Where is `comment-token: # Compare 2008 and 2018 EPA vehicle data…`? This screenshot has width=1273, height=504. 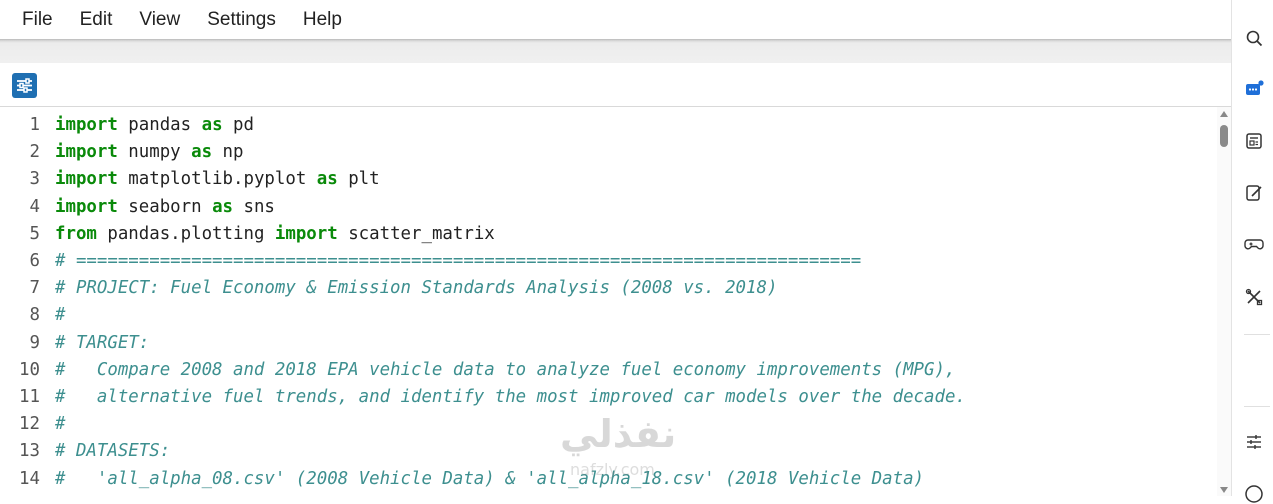
comment-token: # Compare 2008 and 2018 EPA vehicle data… is located at coordinates (505, 369).